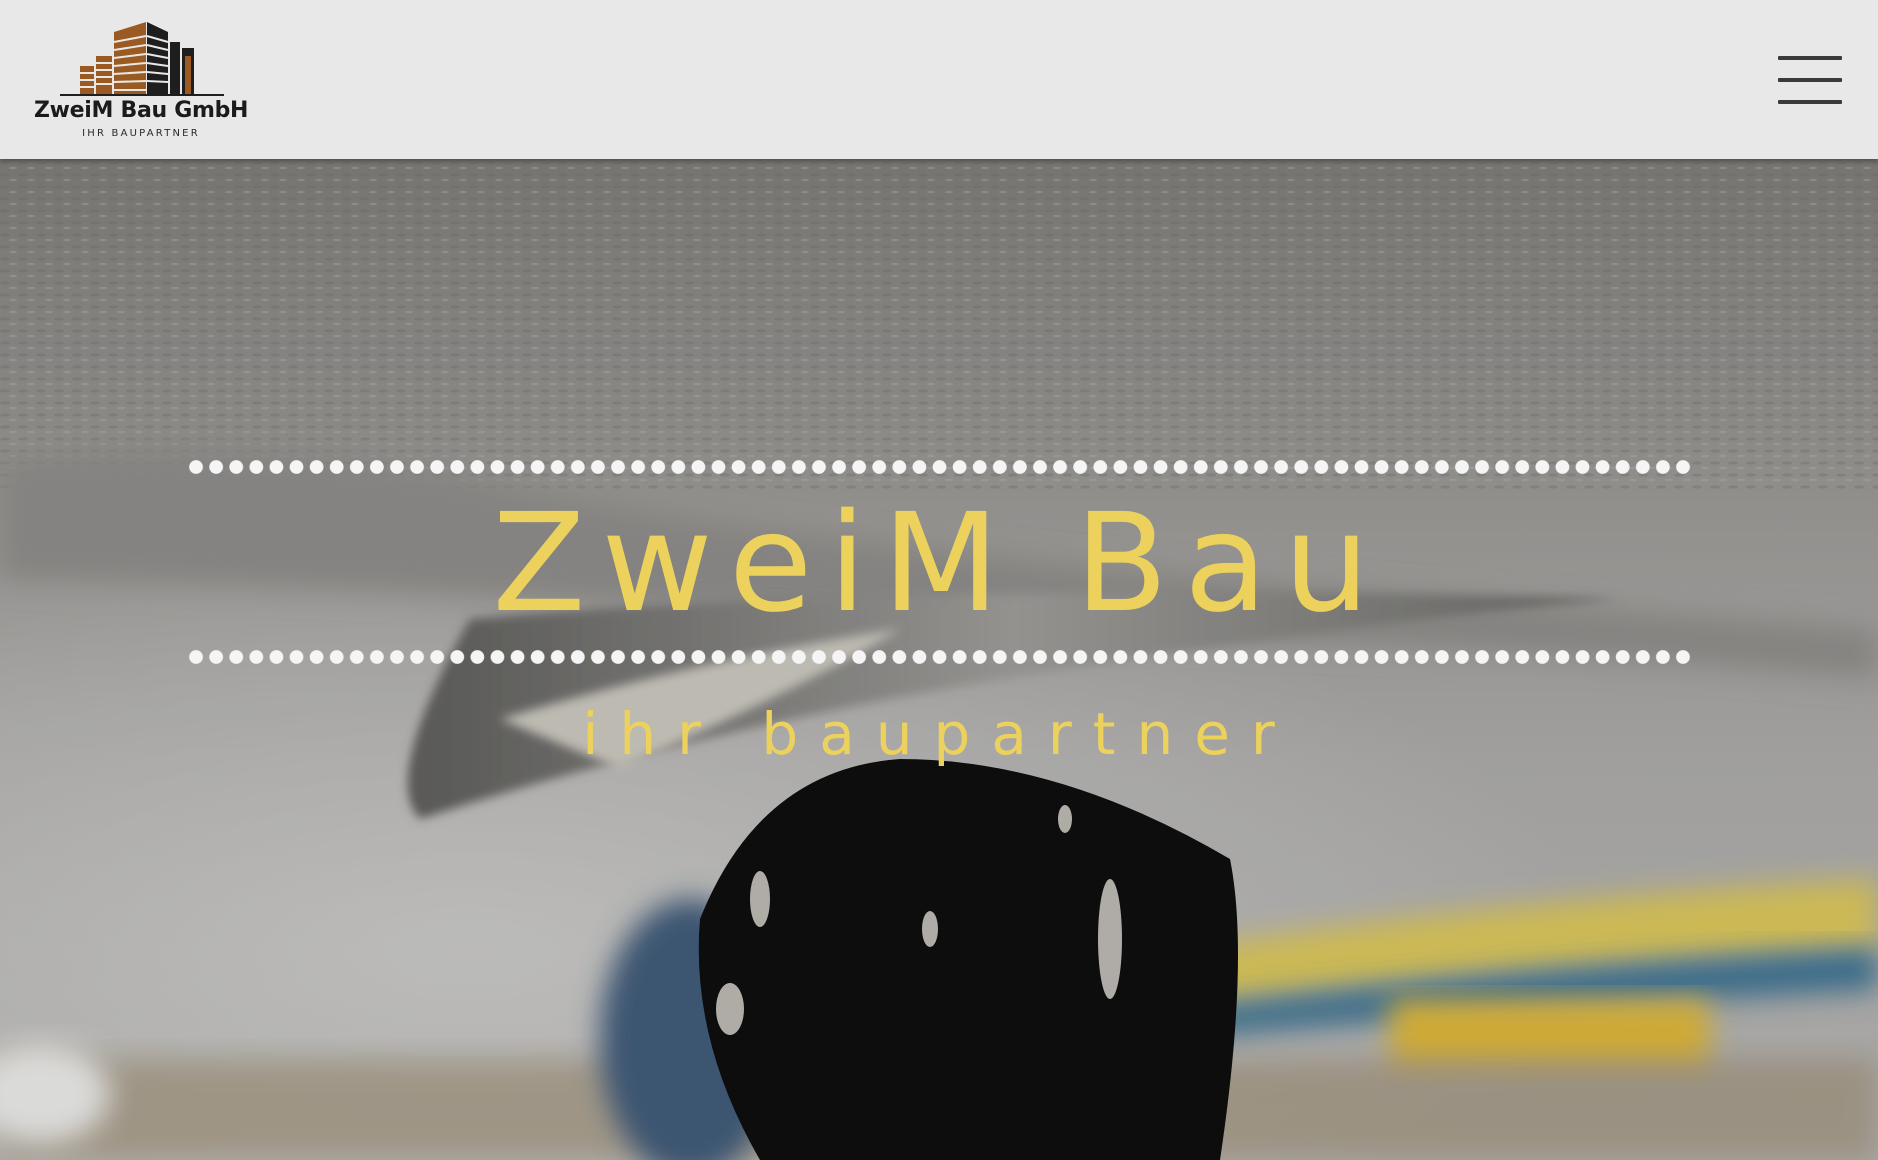  What do you see at coordinates (939, 564) in the screenshot?
I see `hero-title: ZweiM Bau` at bounding box center [939, 564].